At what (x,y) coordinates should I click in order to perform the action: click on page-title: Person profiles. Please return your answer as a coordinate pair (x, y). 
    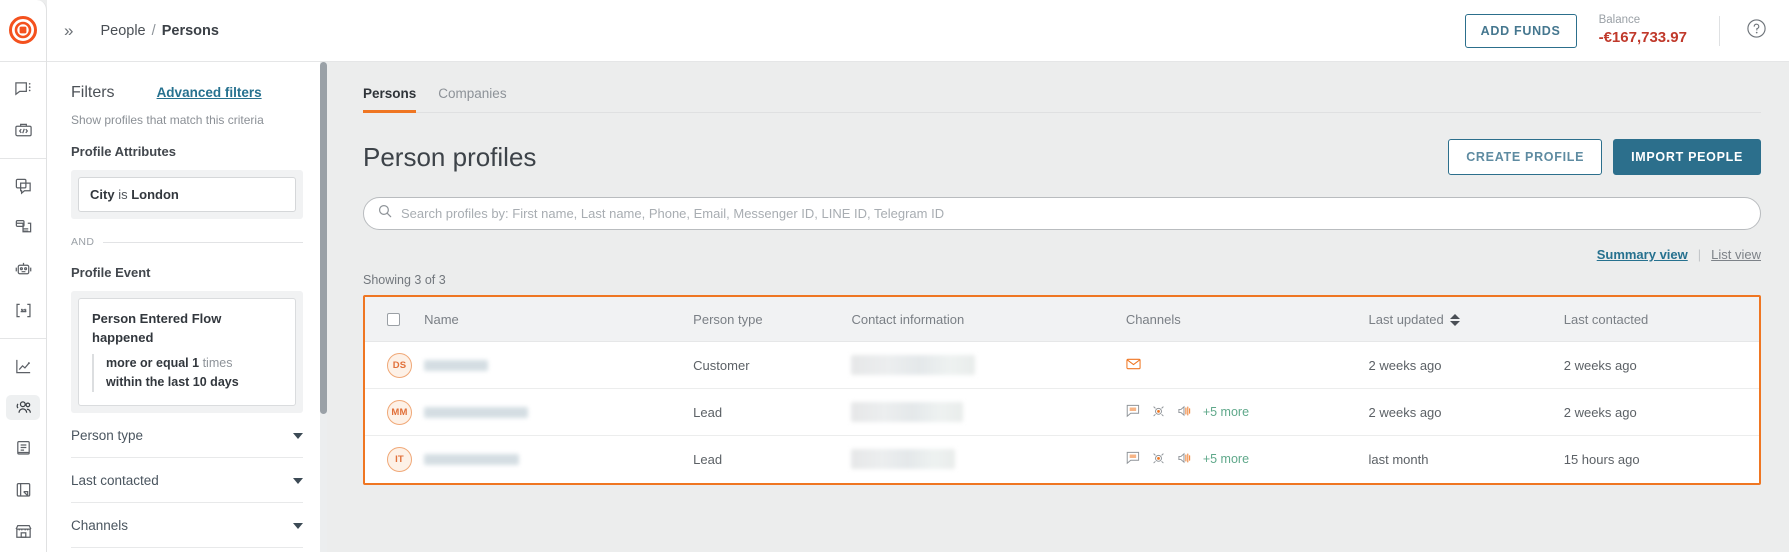
    Looking at the image, I should click on (450, 156).